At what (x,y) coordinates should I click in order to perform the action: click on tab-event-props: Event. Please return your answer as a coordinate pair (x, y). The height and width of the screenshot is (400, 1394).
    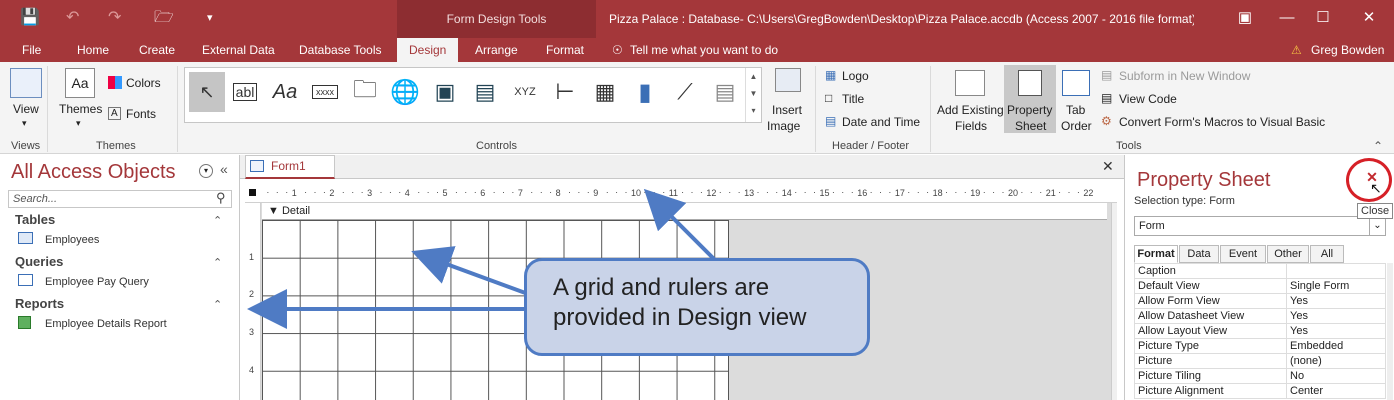
    Looking at the image, I should click on (1243, 254).